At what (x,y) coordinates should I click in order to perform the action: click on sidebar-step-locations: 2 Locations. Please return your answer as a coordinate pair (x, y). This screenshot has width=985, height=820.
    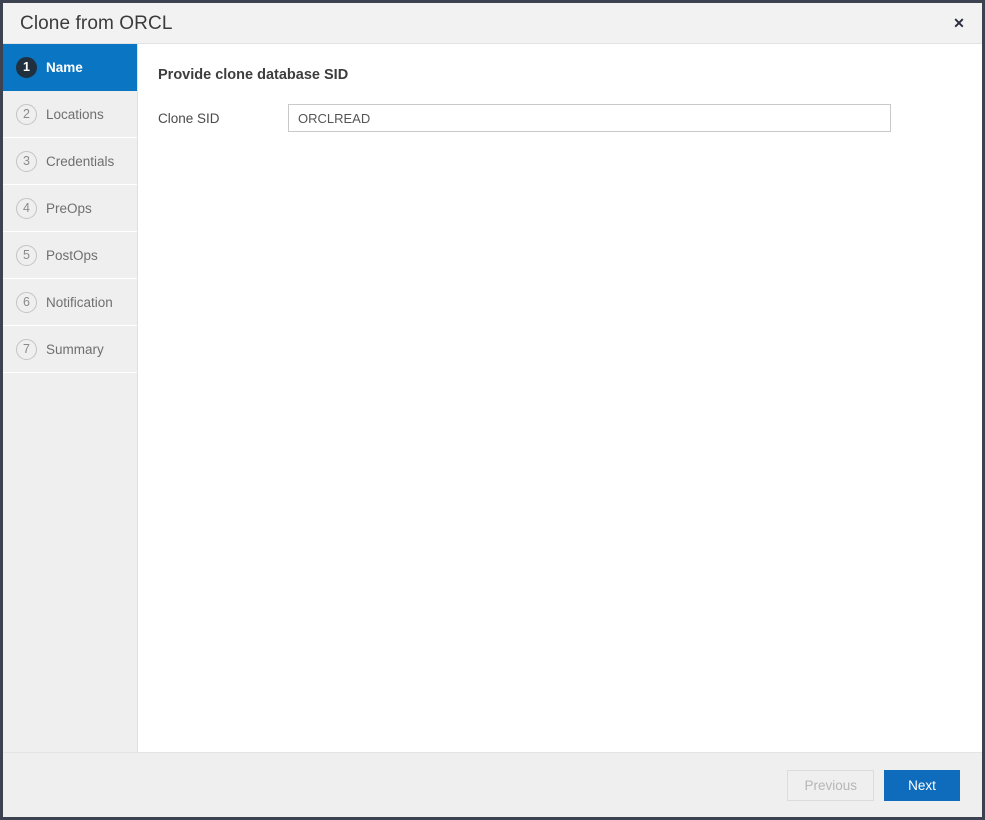
    Looking at the image, I should click on (70, 114).